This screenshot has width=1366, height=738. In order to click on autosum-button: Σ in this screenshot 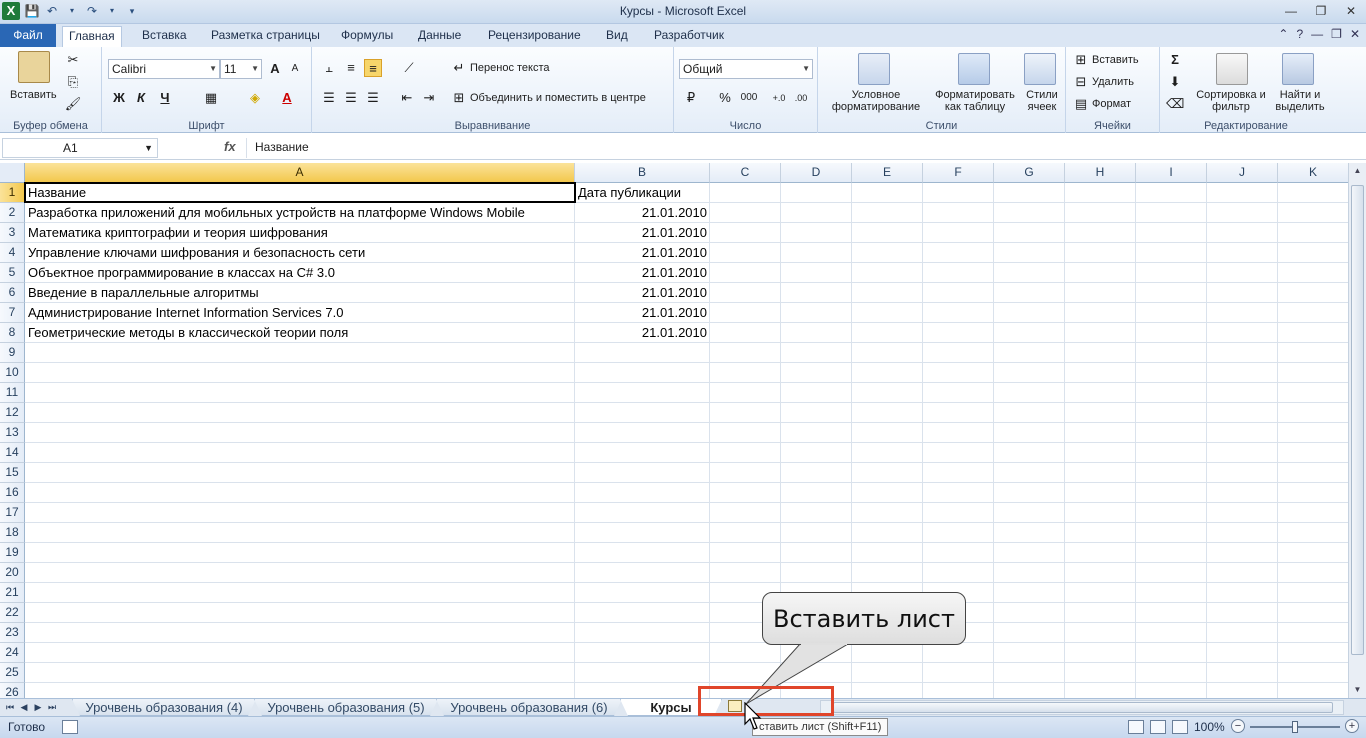, I will do `click(1175, 60)`.